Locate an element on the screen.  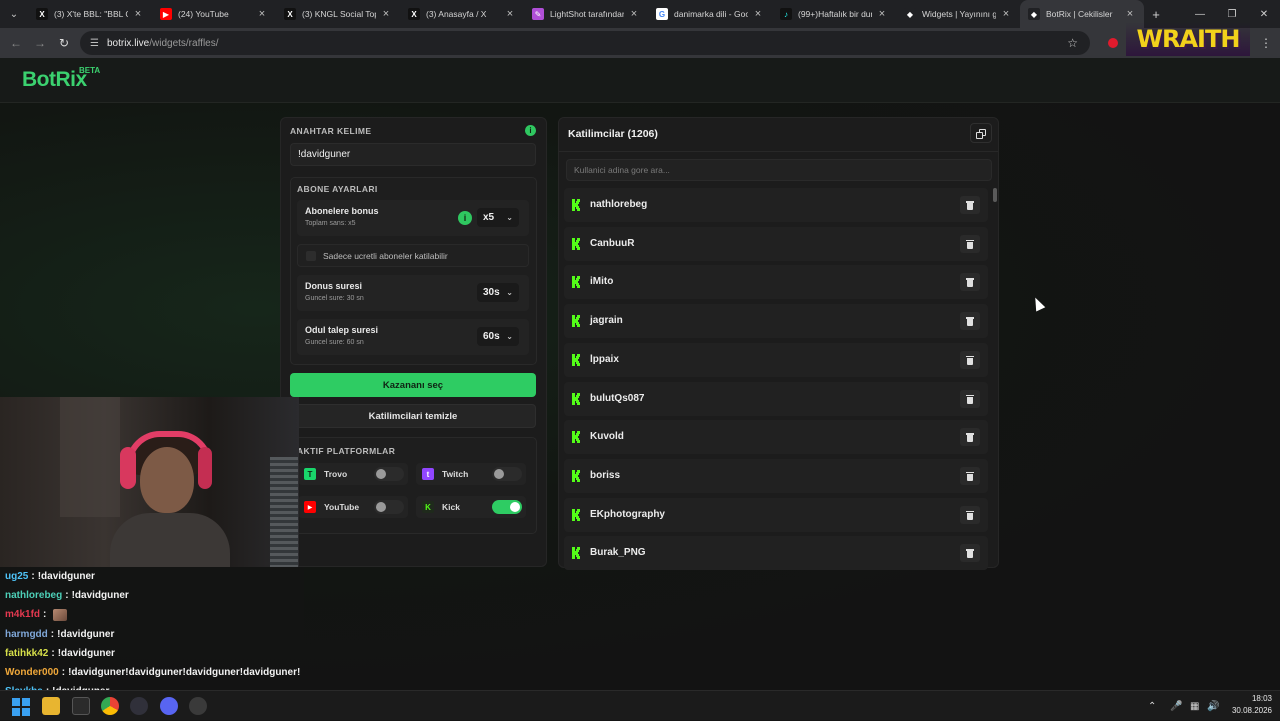
browser-tab: ▶ (24) YouTube × is located at coordinates (214, 14).